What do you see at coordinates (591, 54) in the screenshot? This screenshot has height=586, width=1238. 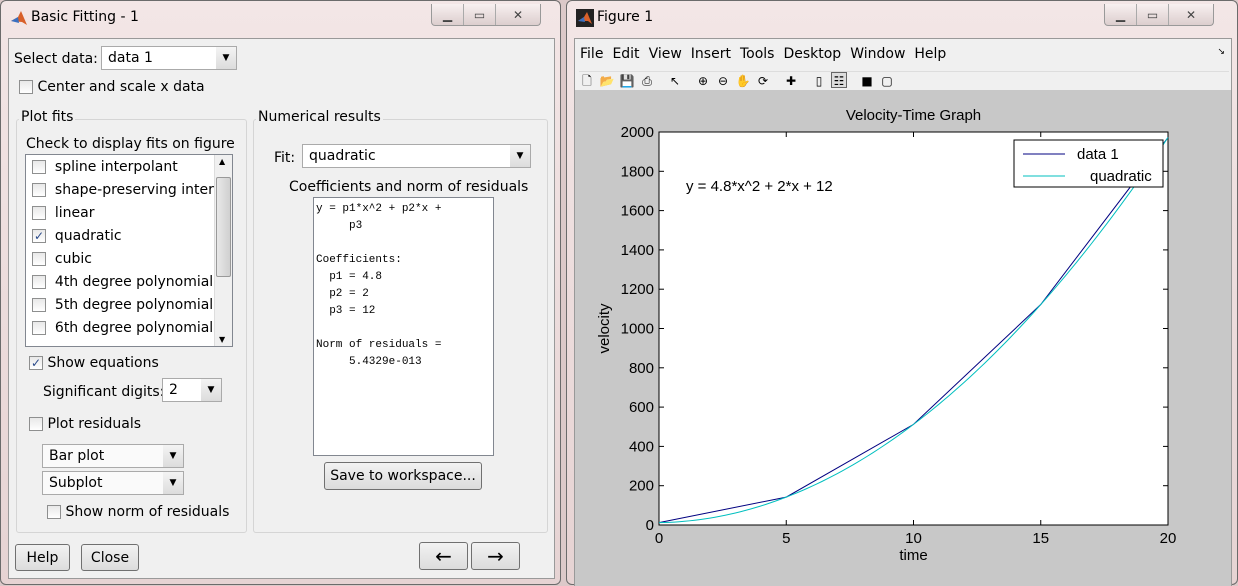 I see `menu-file: File` at bounding box center [591, 54].